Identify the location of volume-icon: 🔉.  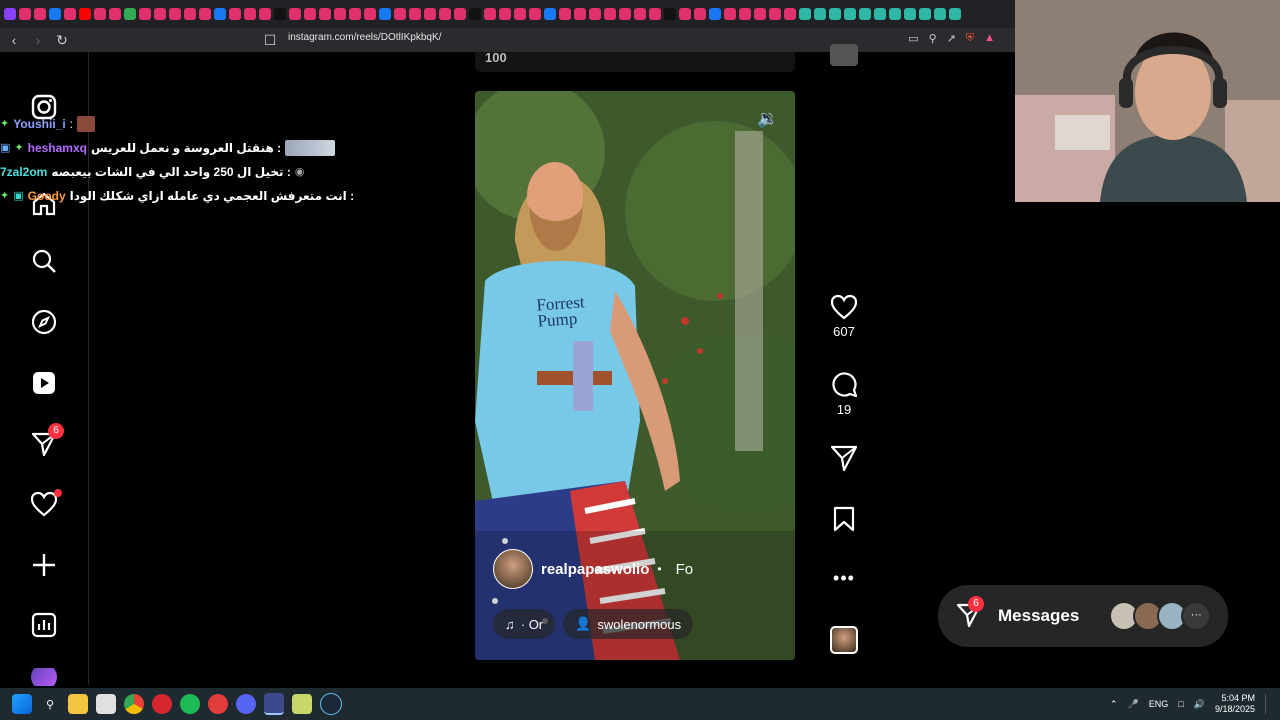
(767, 119).